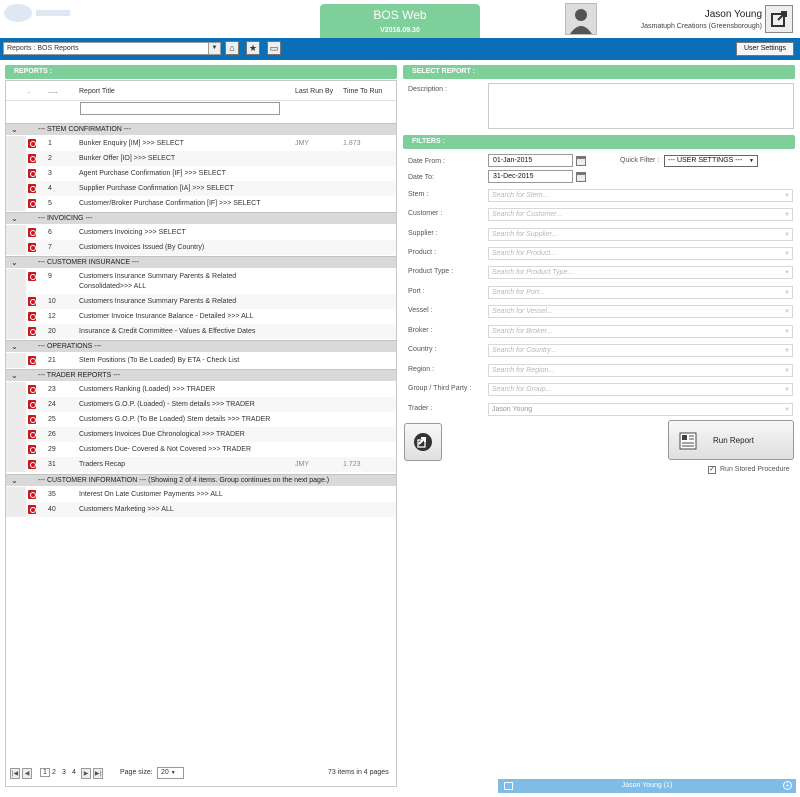 This screenshot has height=797, width=800. What do you see at coordinates (423, 442) in the screenshot?
I see `export-button` at bounding box center [423, 442].